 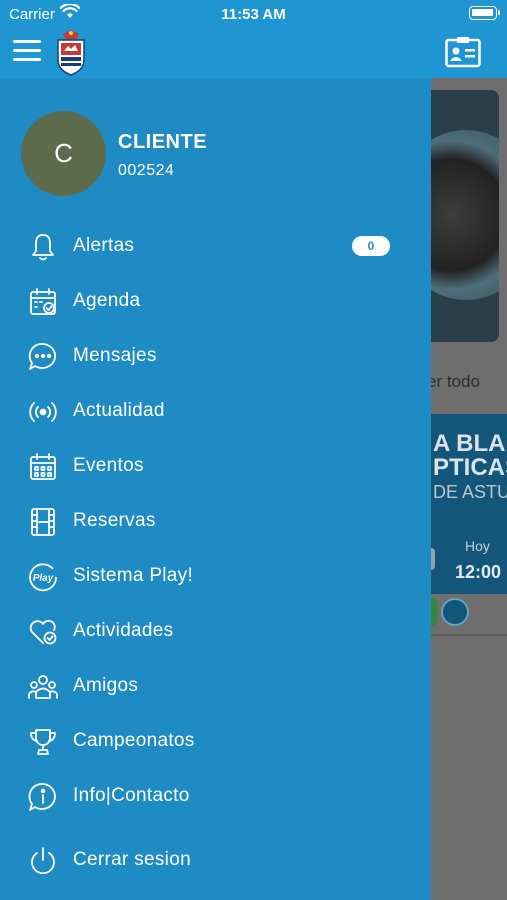 What do you see at coordinates (478, 572) in the screenshot?
I see `schedule-hour: 12:00` at bounding box center [478, 572].